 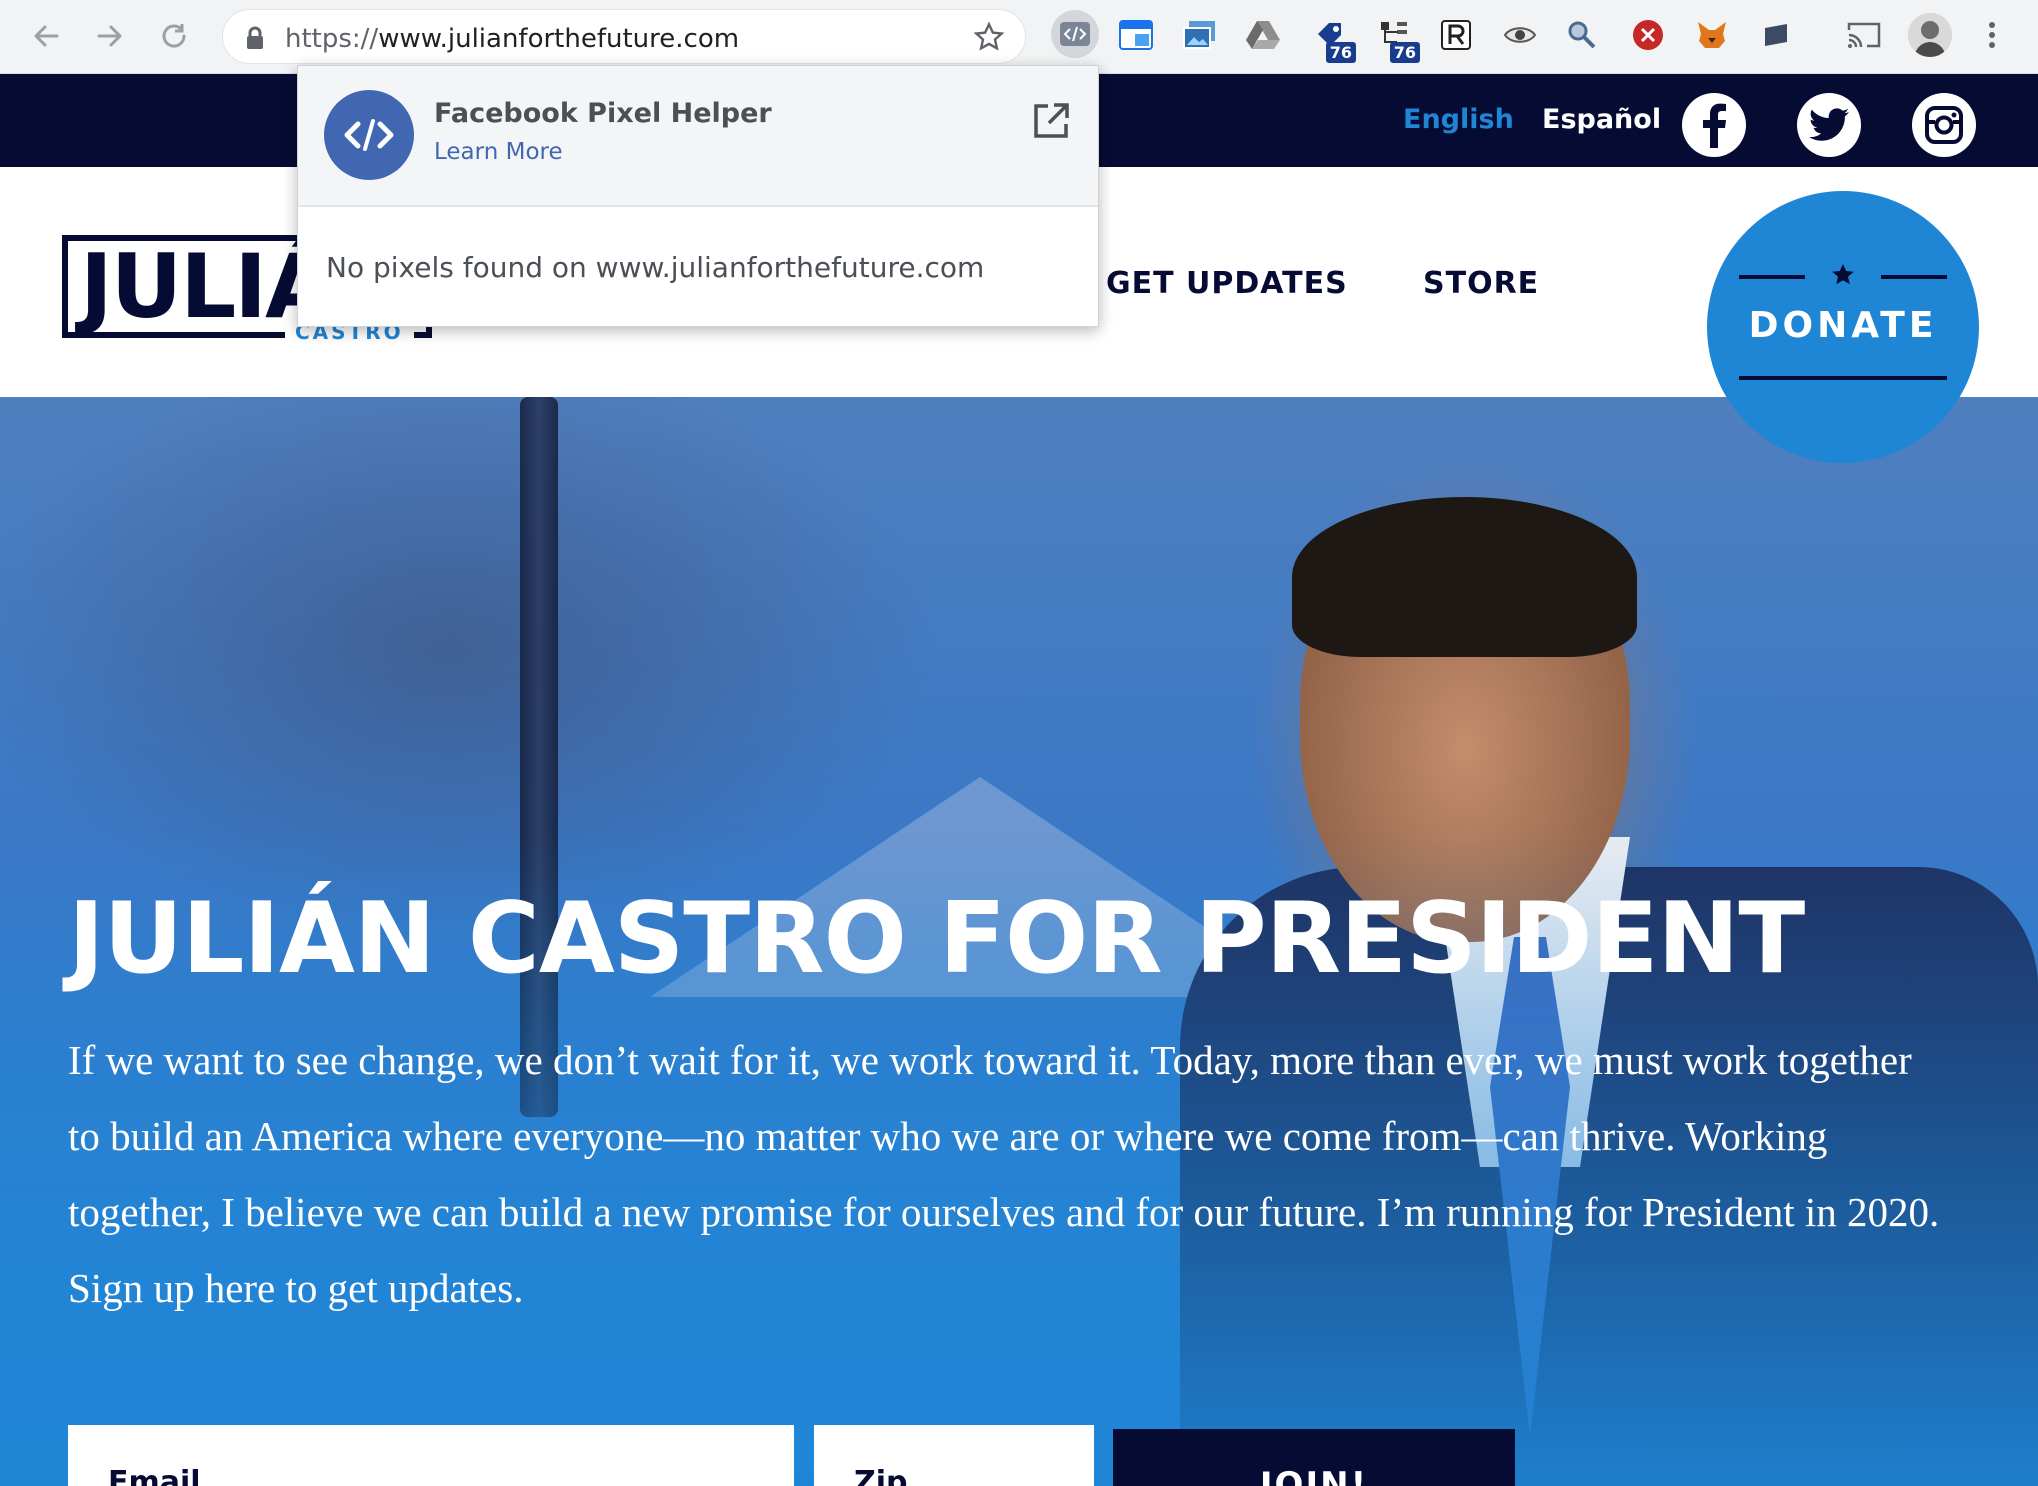 I want to click on chrome-menu-button, so click(x=1992, y=35).